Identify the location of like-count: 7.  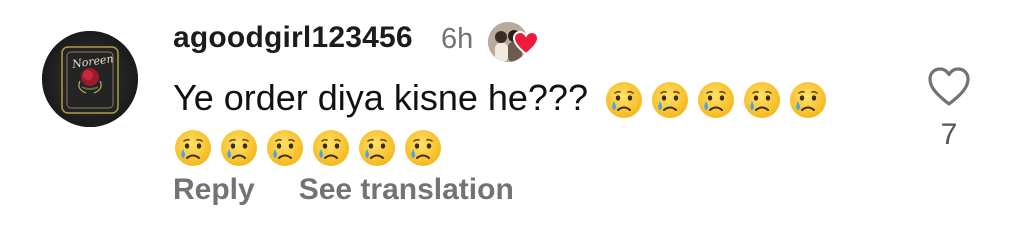
(949, 134).